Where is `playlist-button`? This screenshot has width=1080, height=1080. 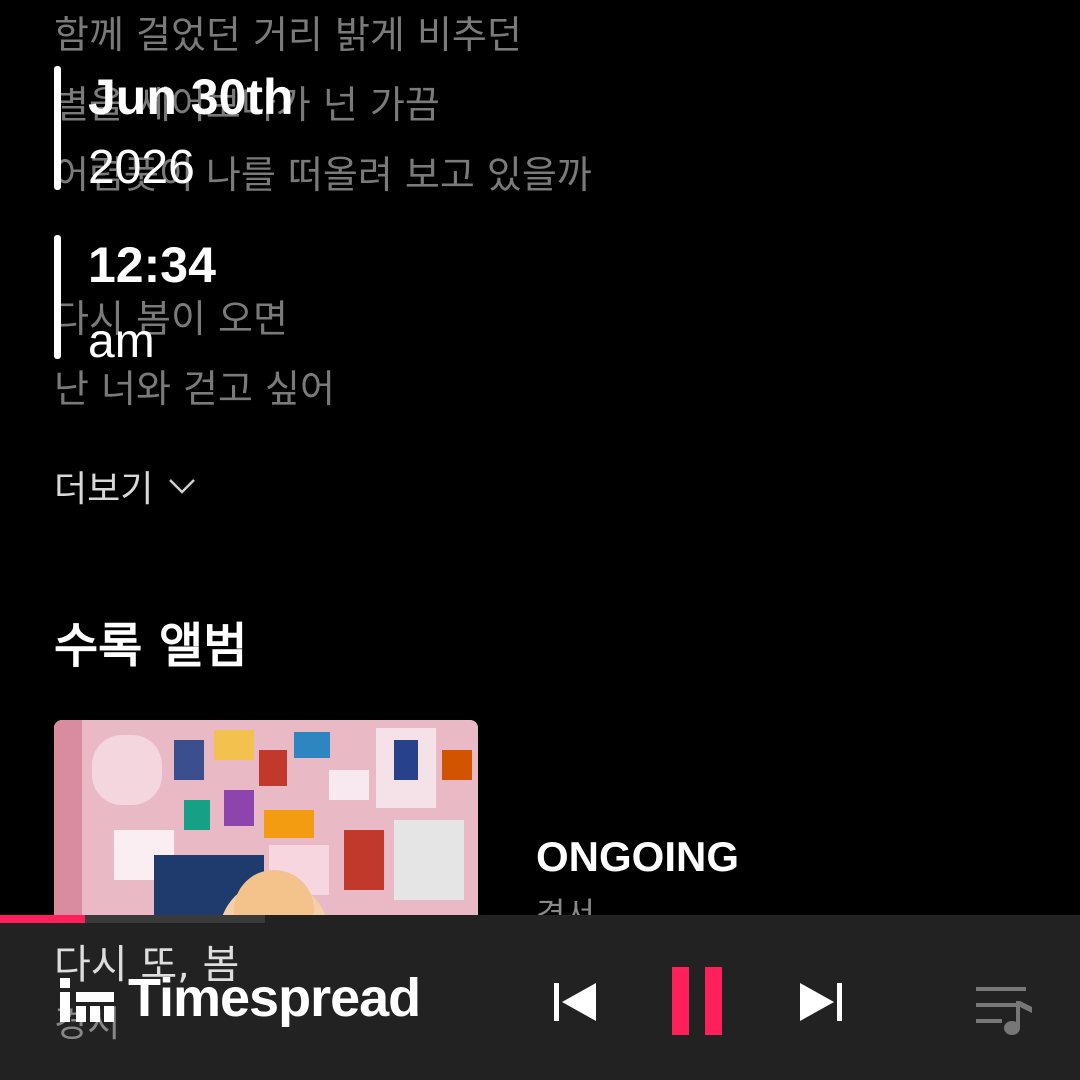
playlist-button is located at coordinates (1005, 1012).